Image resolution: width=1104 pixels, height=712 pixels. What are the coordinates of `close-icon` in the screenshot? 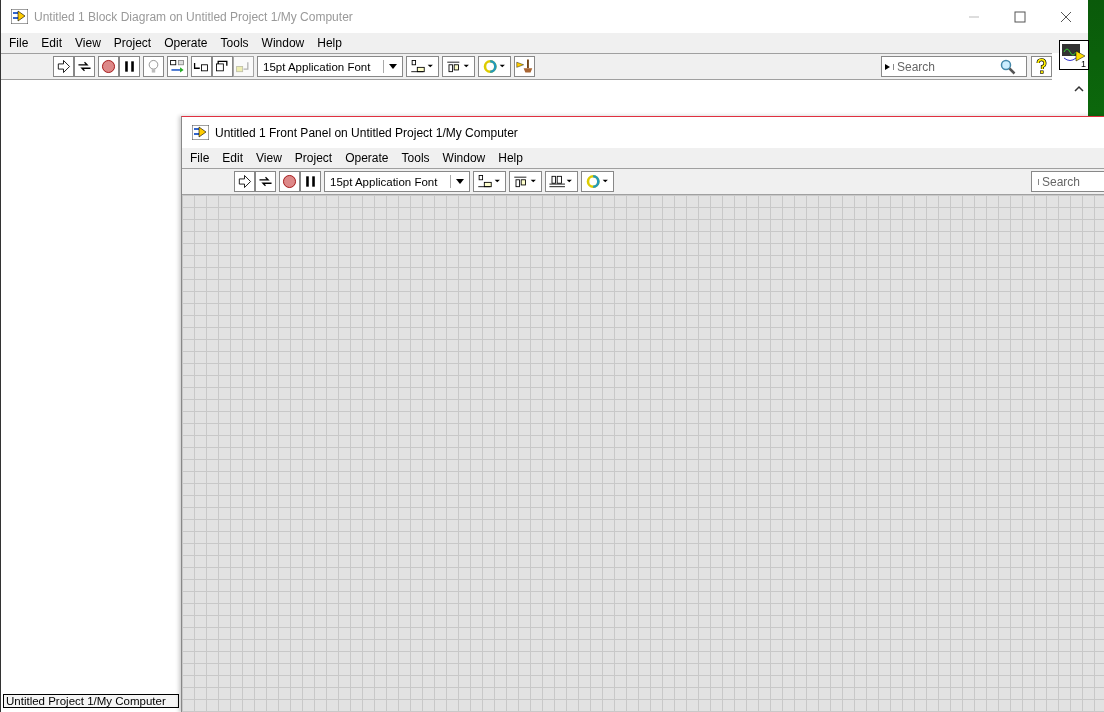 It's located at (1066, 16).